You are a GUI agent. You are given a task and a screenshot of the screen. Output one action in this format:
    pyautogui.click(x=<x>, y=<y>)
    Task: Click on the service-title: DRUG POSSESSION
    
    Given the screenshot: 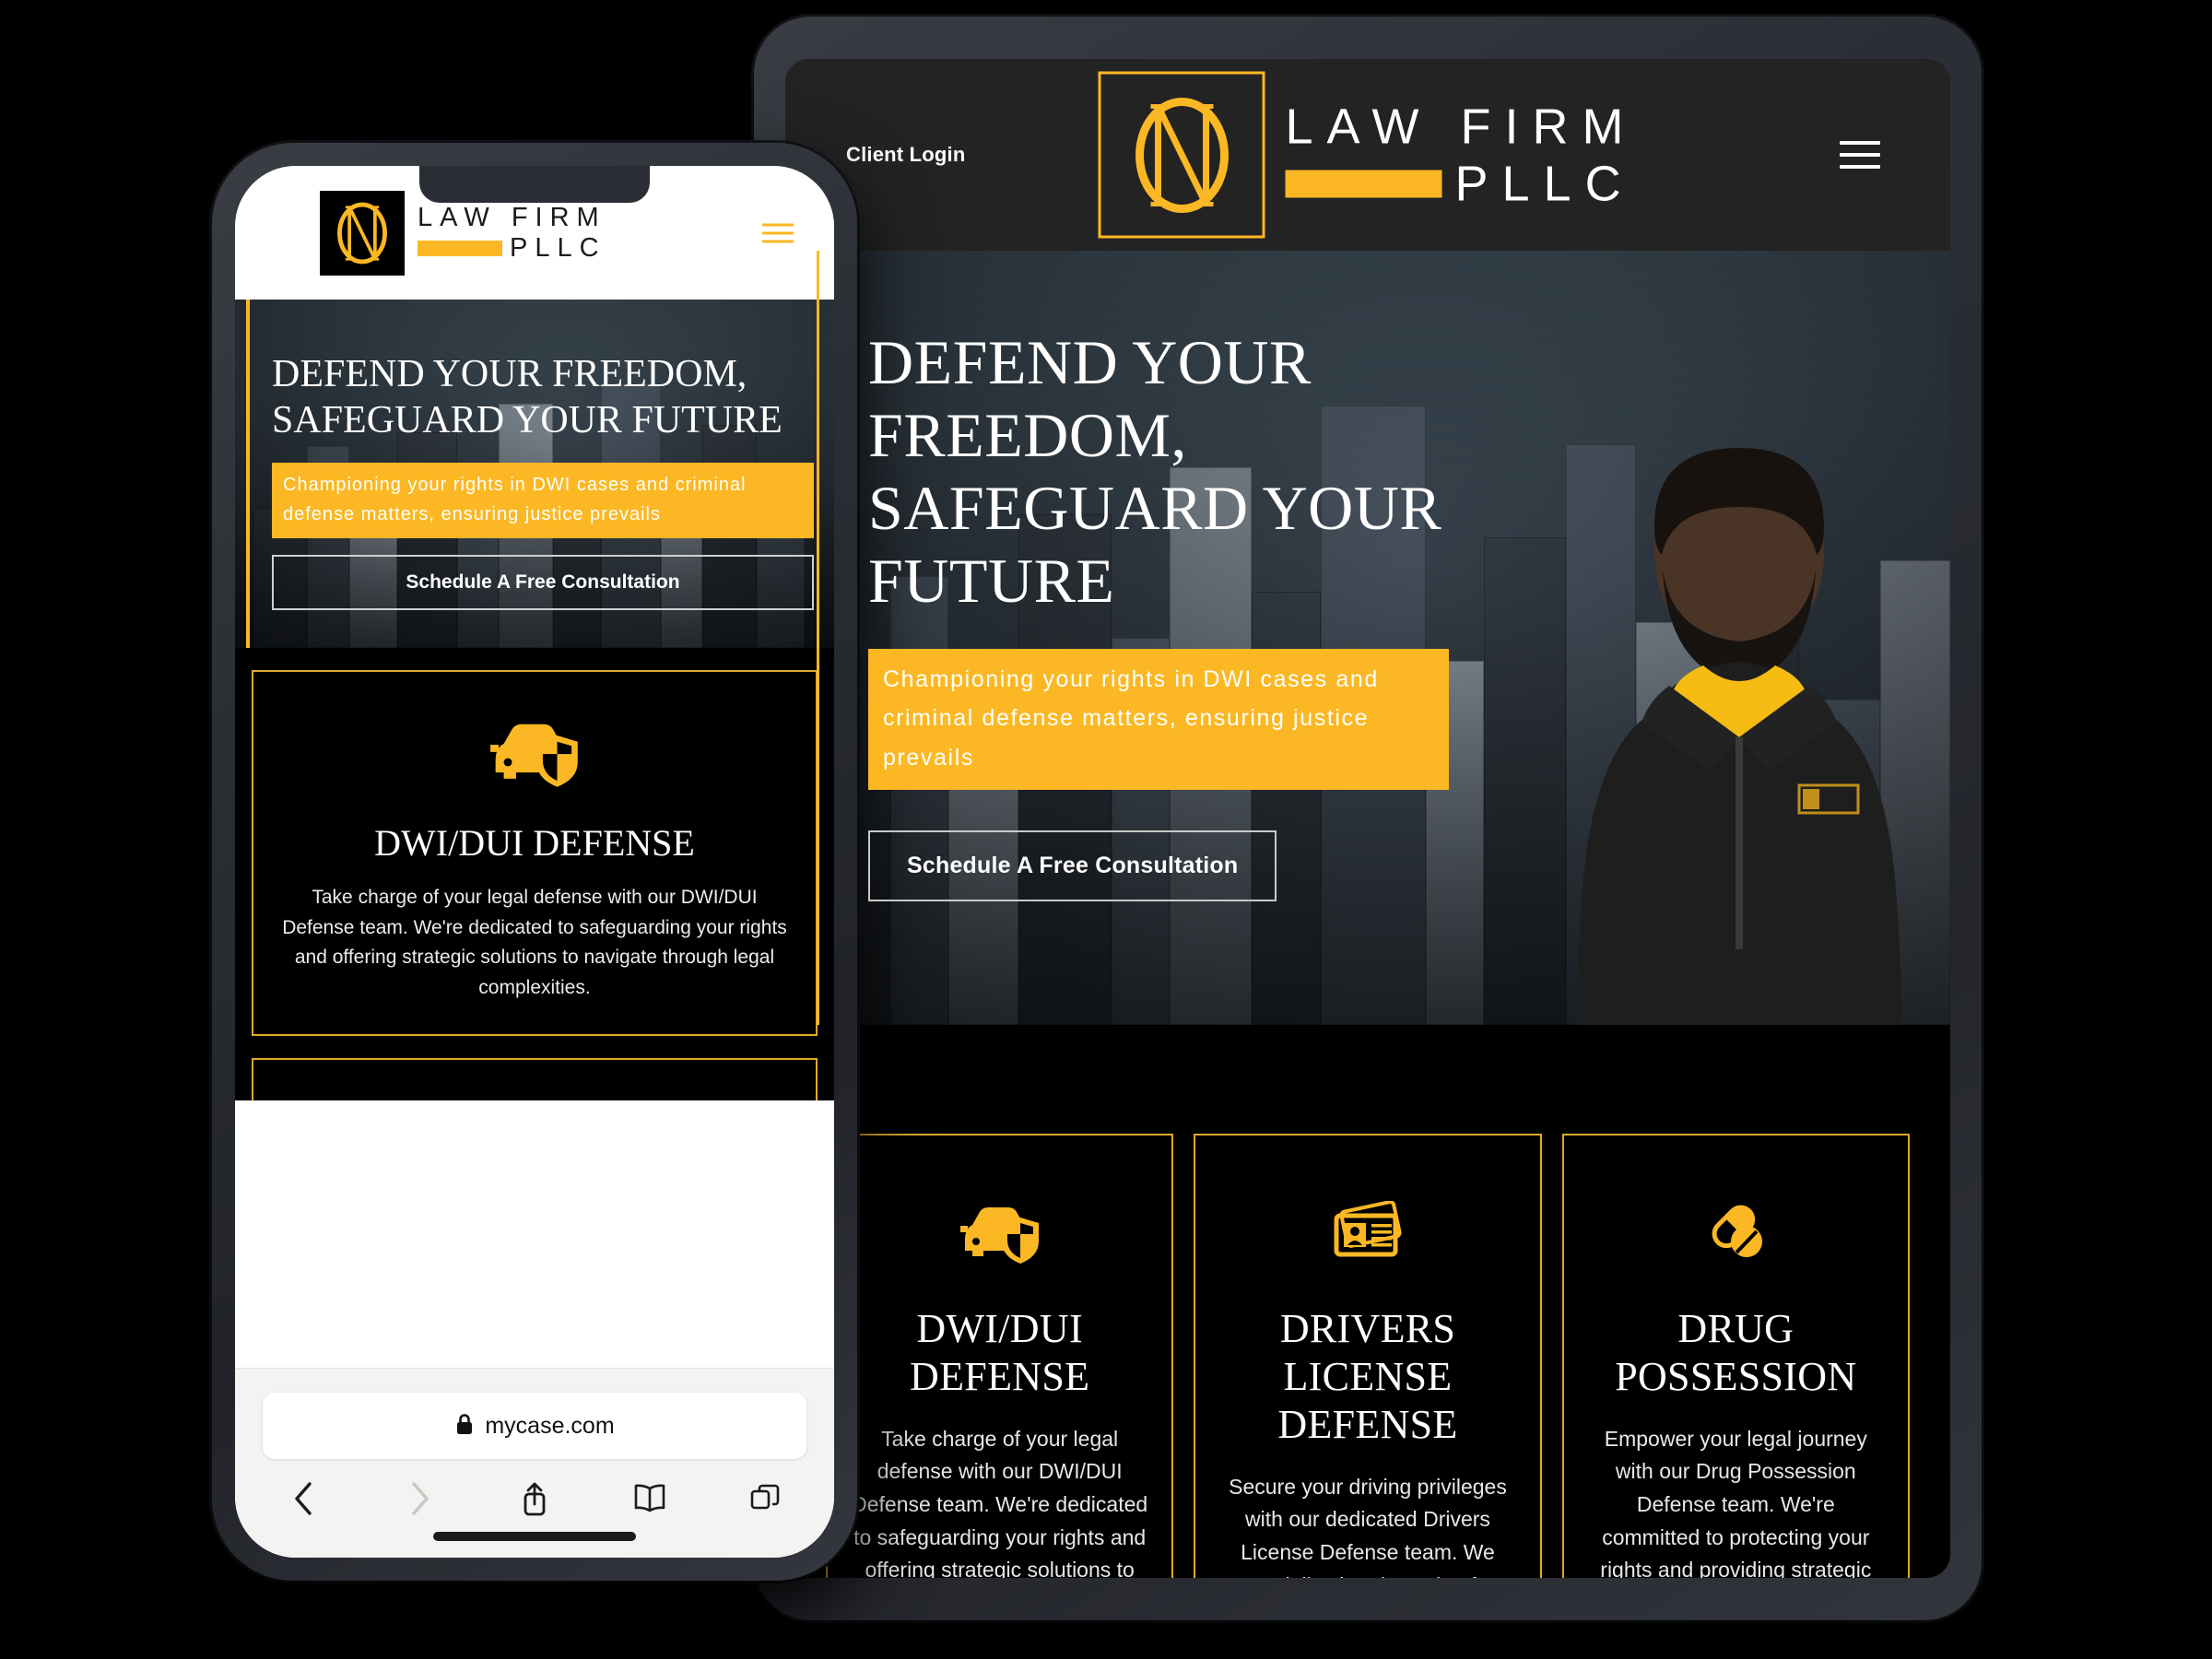 What is the action you would take?
    pyautogui.click(x=1736, y=1352)
    